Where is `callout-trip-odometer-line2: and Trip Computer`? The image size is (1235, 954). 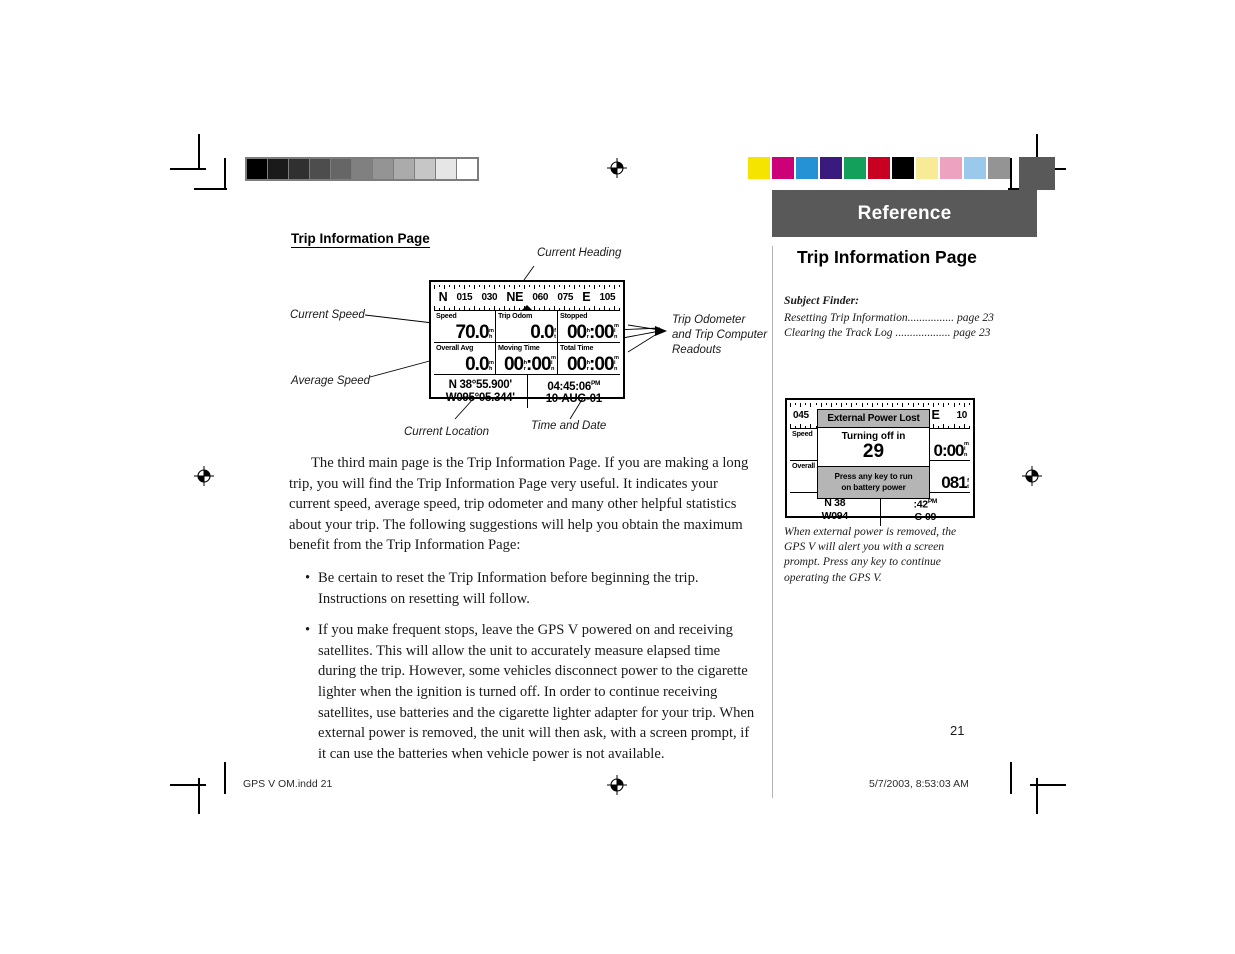
callout-trip-odometer-line2: and Trip Computer is located at coordinates (720, 335).